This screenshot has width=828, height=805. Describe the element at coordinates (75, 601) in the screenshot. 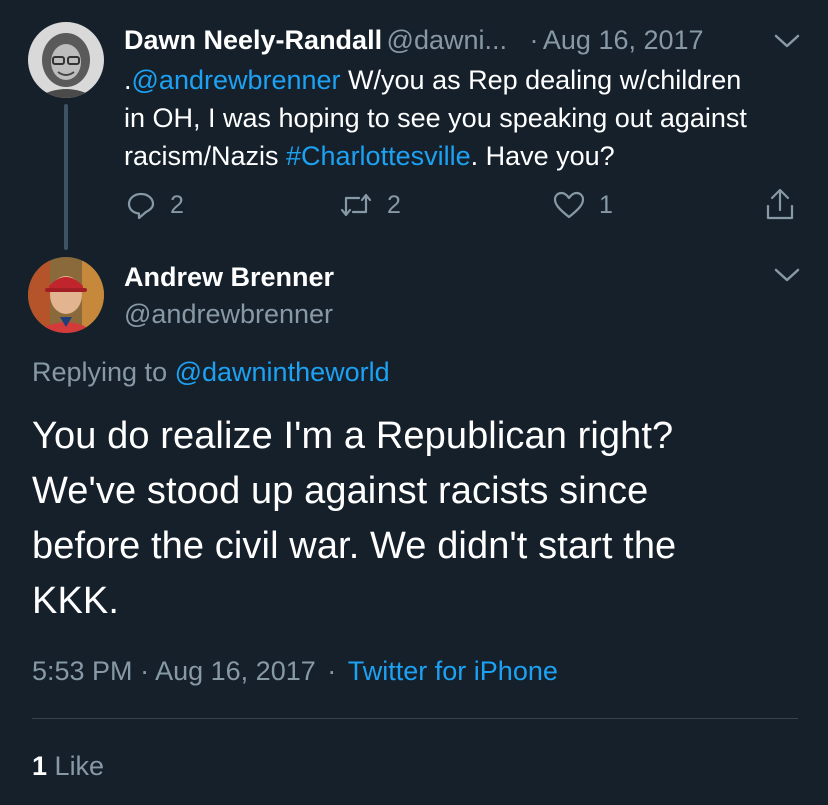

I see `main-text-line: KKK.` at that location.